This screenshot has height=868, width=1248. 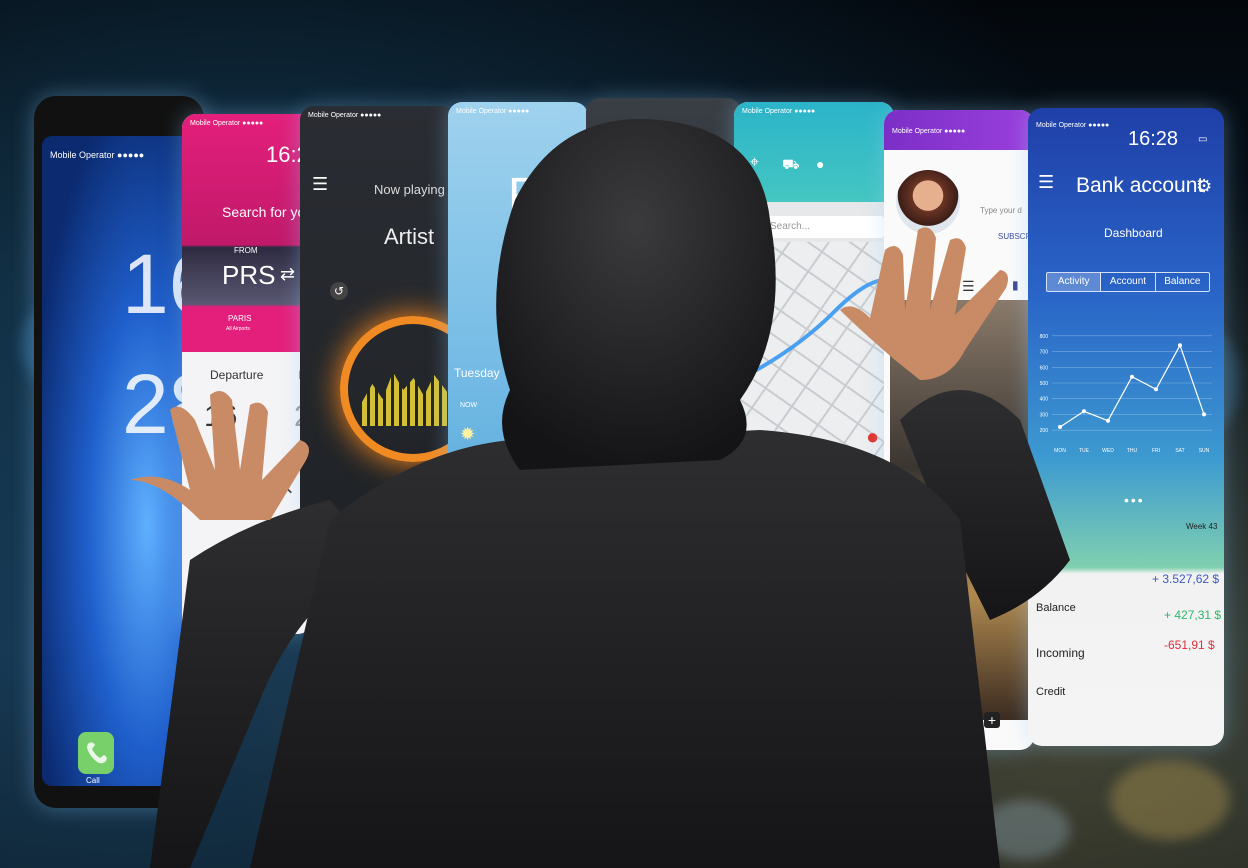 I want to click on tab-account: Account, so click(x=1128, y=282).